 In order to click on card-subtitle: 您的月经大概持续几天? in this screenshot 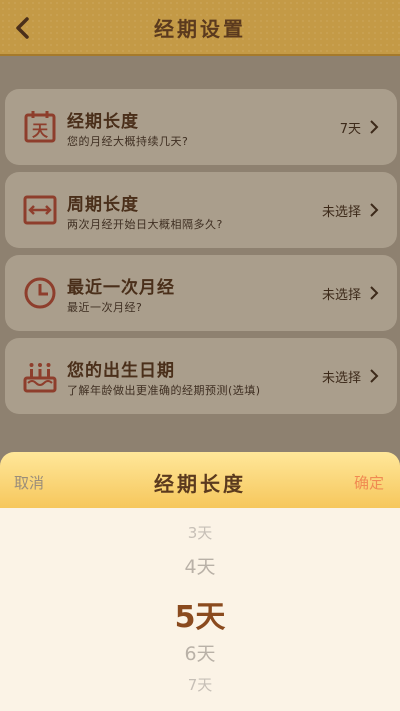, I will do `click(128, 141)`.